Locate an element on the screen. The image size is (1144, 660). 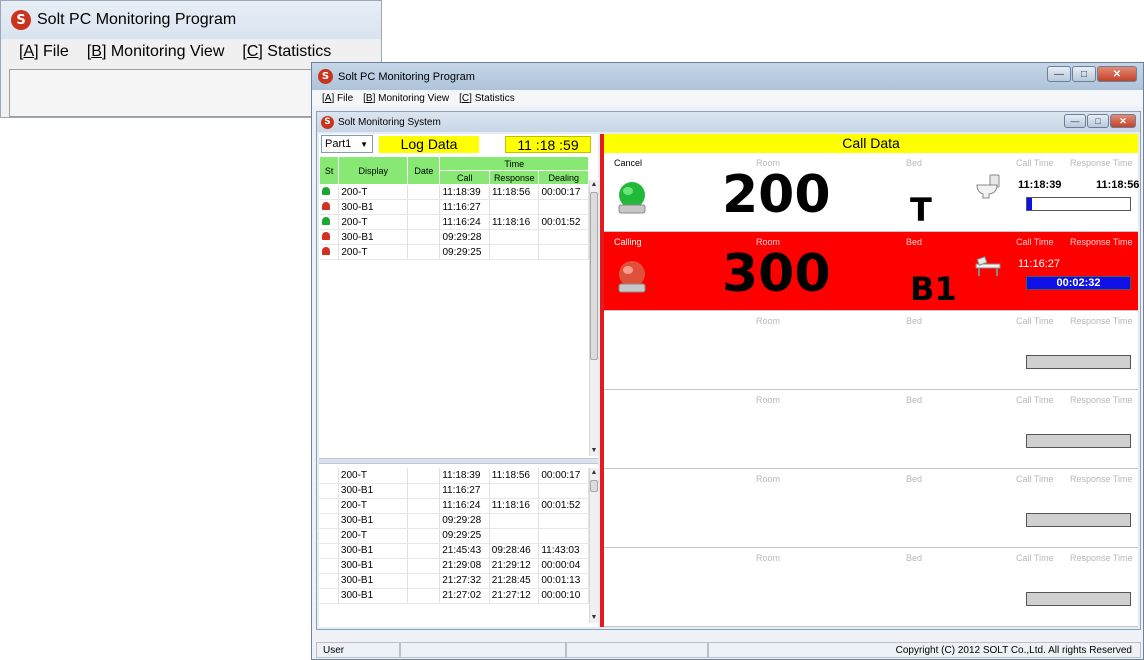
child-window-title: Solt Monitoring System is located at coordinates (389, 122).